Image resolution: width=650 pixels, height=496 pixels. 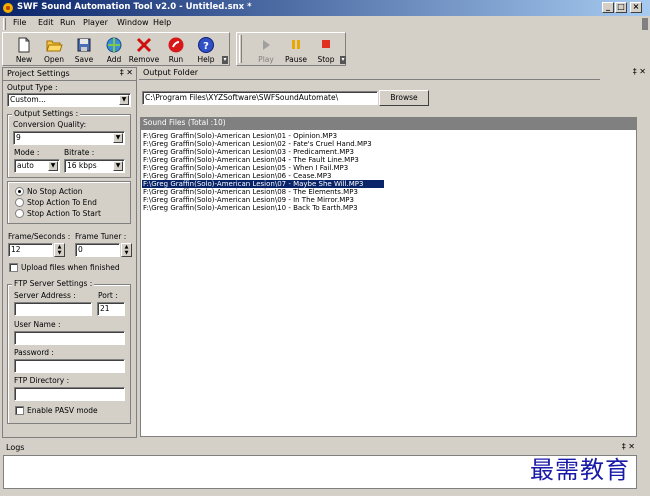 I want to click on output-settings-label: Output Settings :, so click(x=46, y=113).